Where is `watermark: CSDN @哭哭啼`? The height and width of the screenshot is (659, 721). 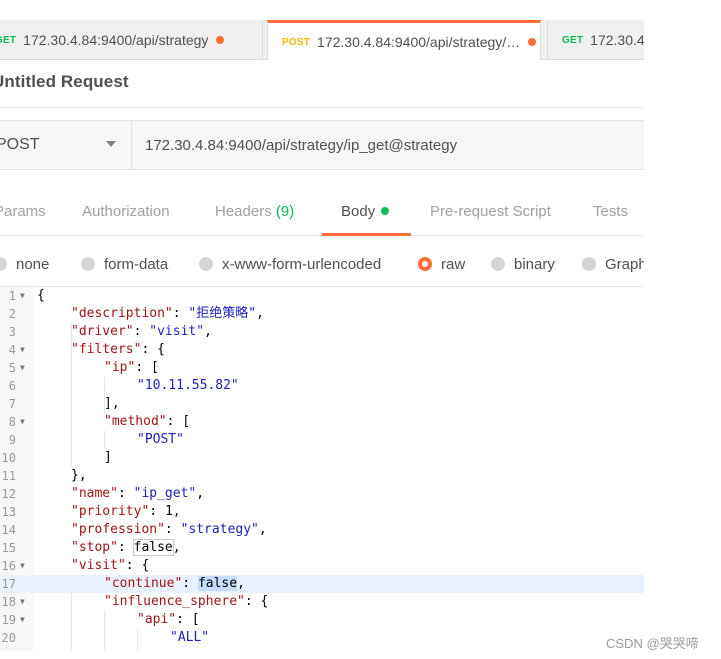
watermark: CSDN @哭哭啼 is located at coordinates (652, 643).